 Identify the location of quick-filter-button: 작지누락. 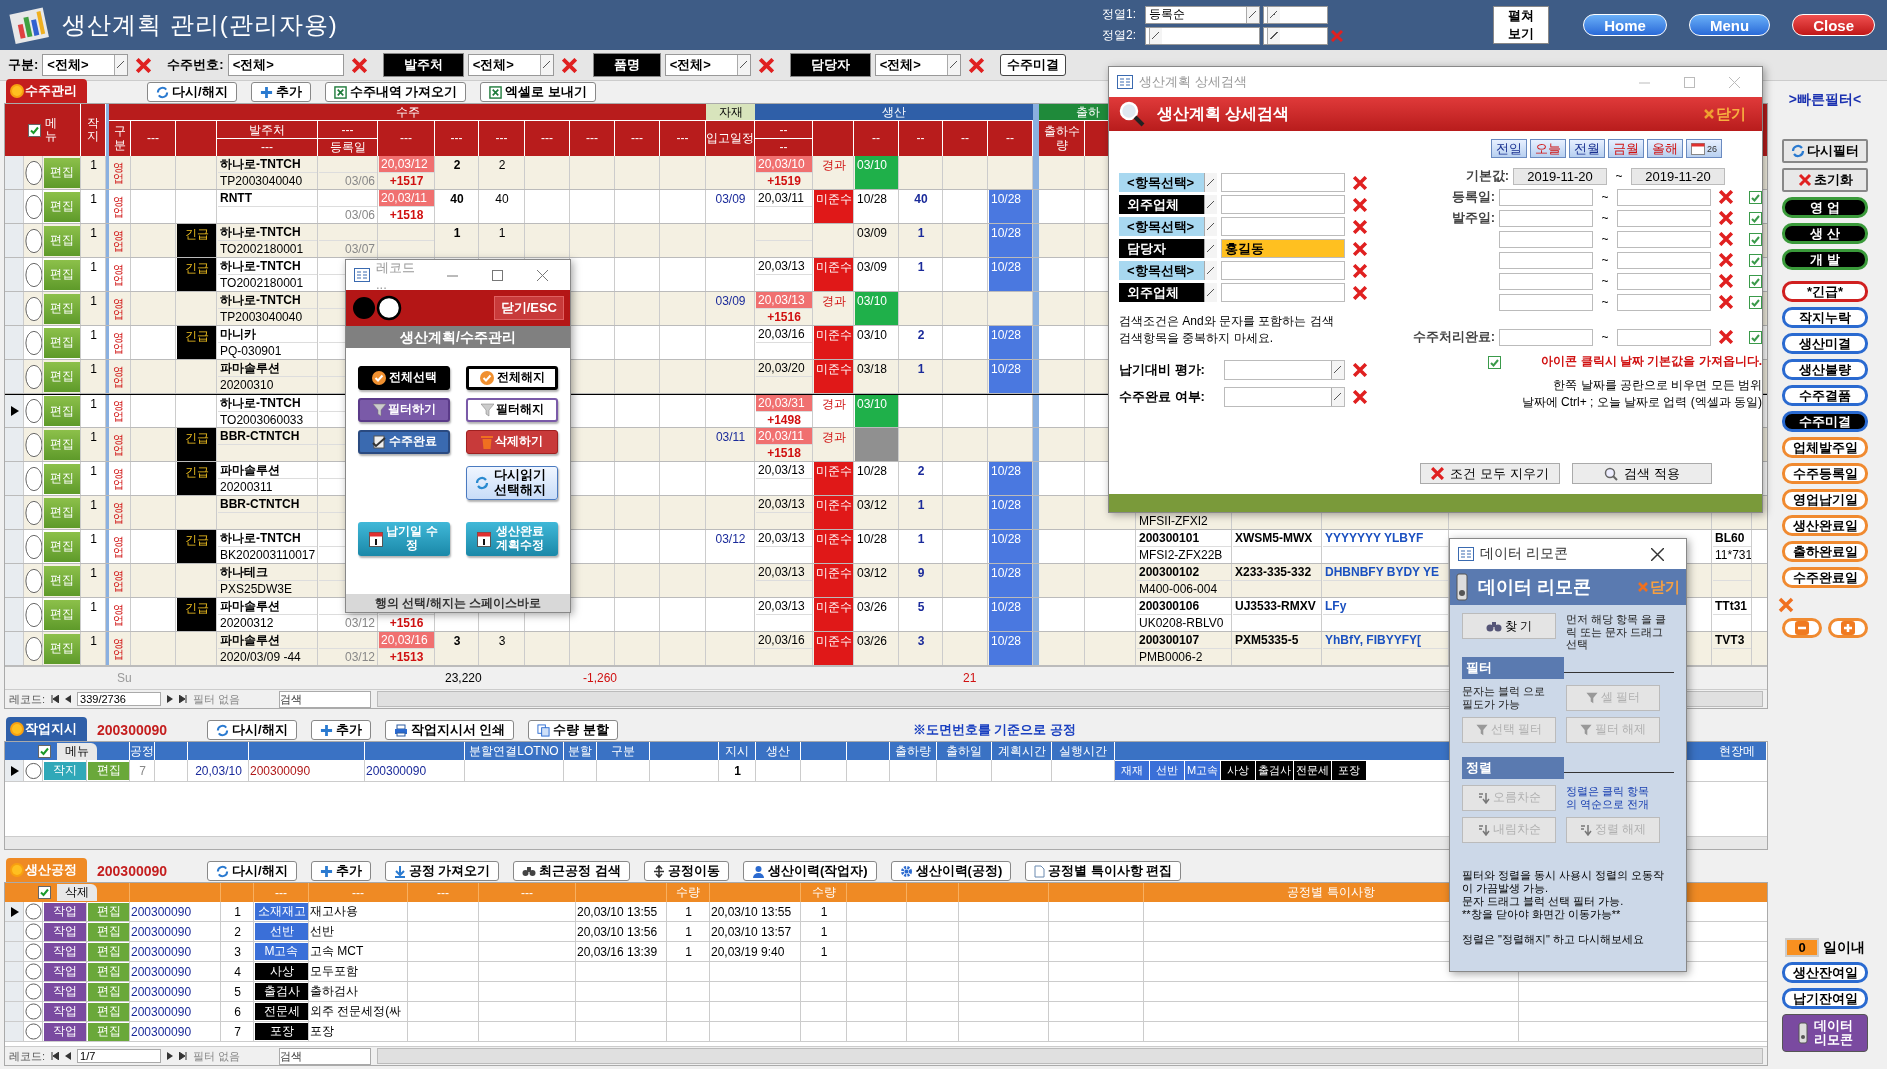
(1825, 317).